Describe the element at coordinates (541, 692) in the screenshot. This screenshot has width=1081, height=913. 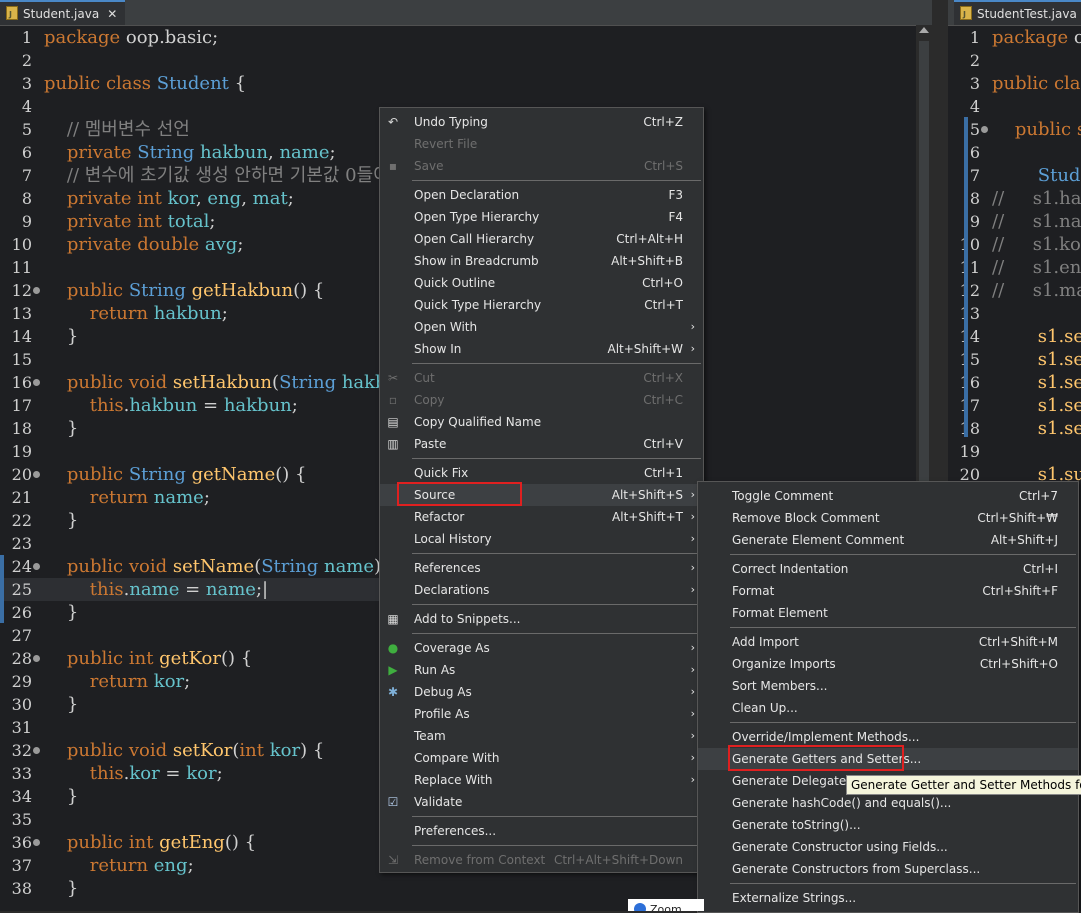
I see `menu-item-debug-as: ✱ Debug As ›` at that location.